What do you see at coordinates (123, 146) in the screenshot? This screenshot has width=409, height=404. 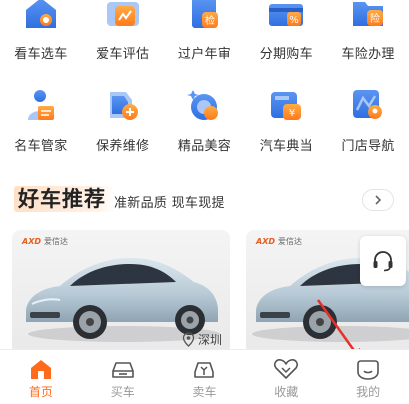 I see `service-label: 保养维修` at bounding box center [123, 146].